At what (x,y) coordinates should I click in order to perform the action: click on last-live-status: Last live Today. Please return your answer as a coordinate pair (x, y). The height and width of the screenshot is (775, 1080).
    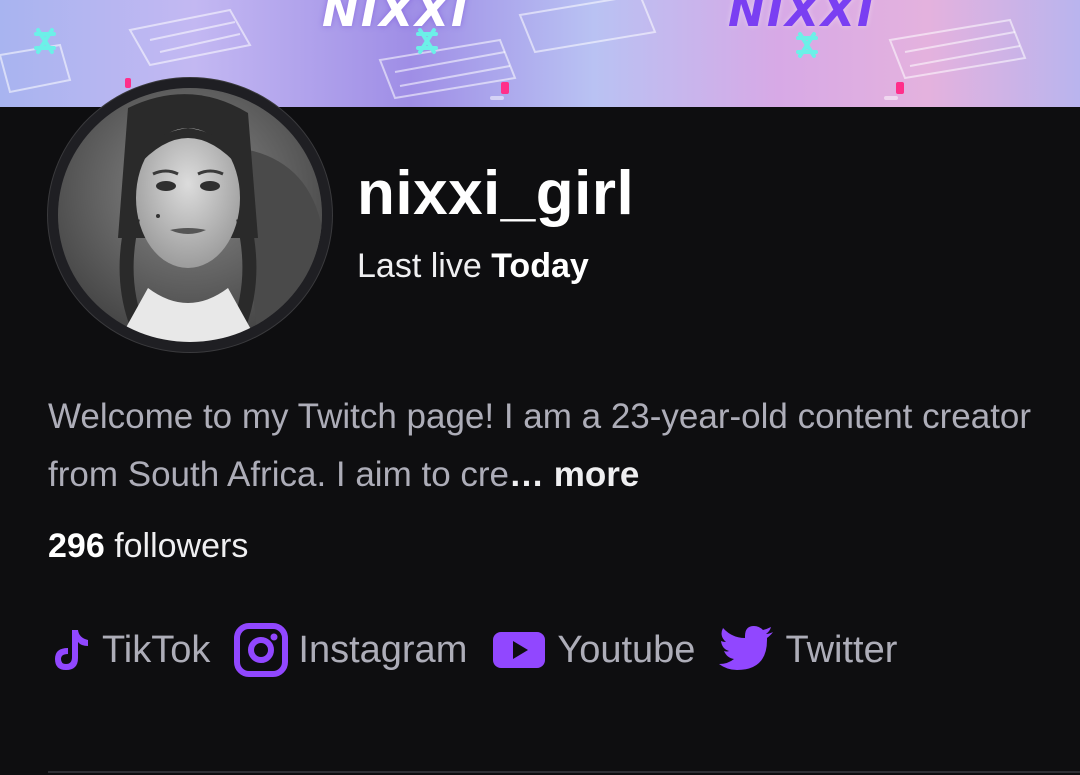
    Looking at the image, I should click on (473, 266).